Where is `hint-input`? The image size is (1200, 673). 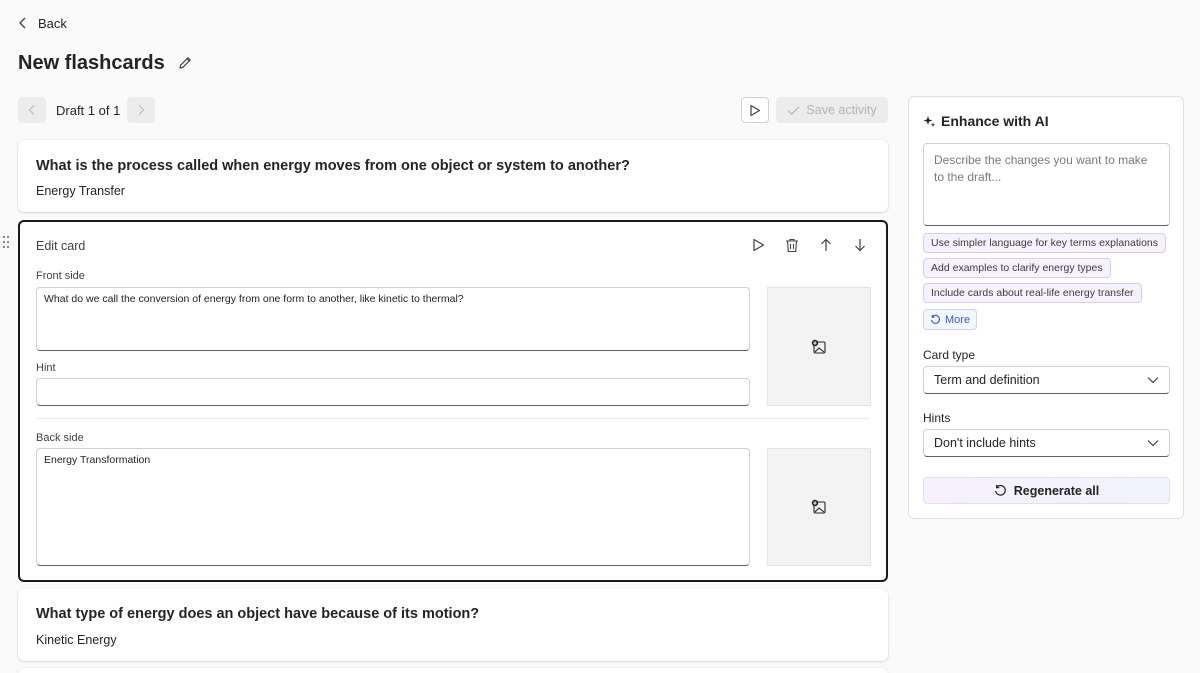 hint-input is located at coordinates (393, 392).